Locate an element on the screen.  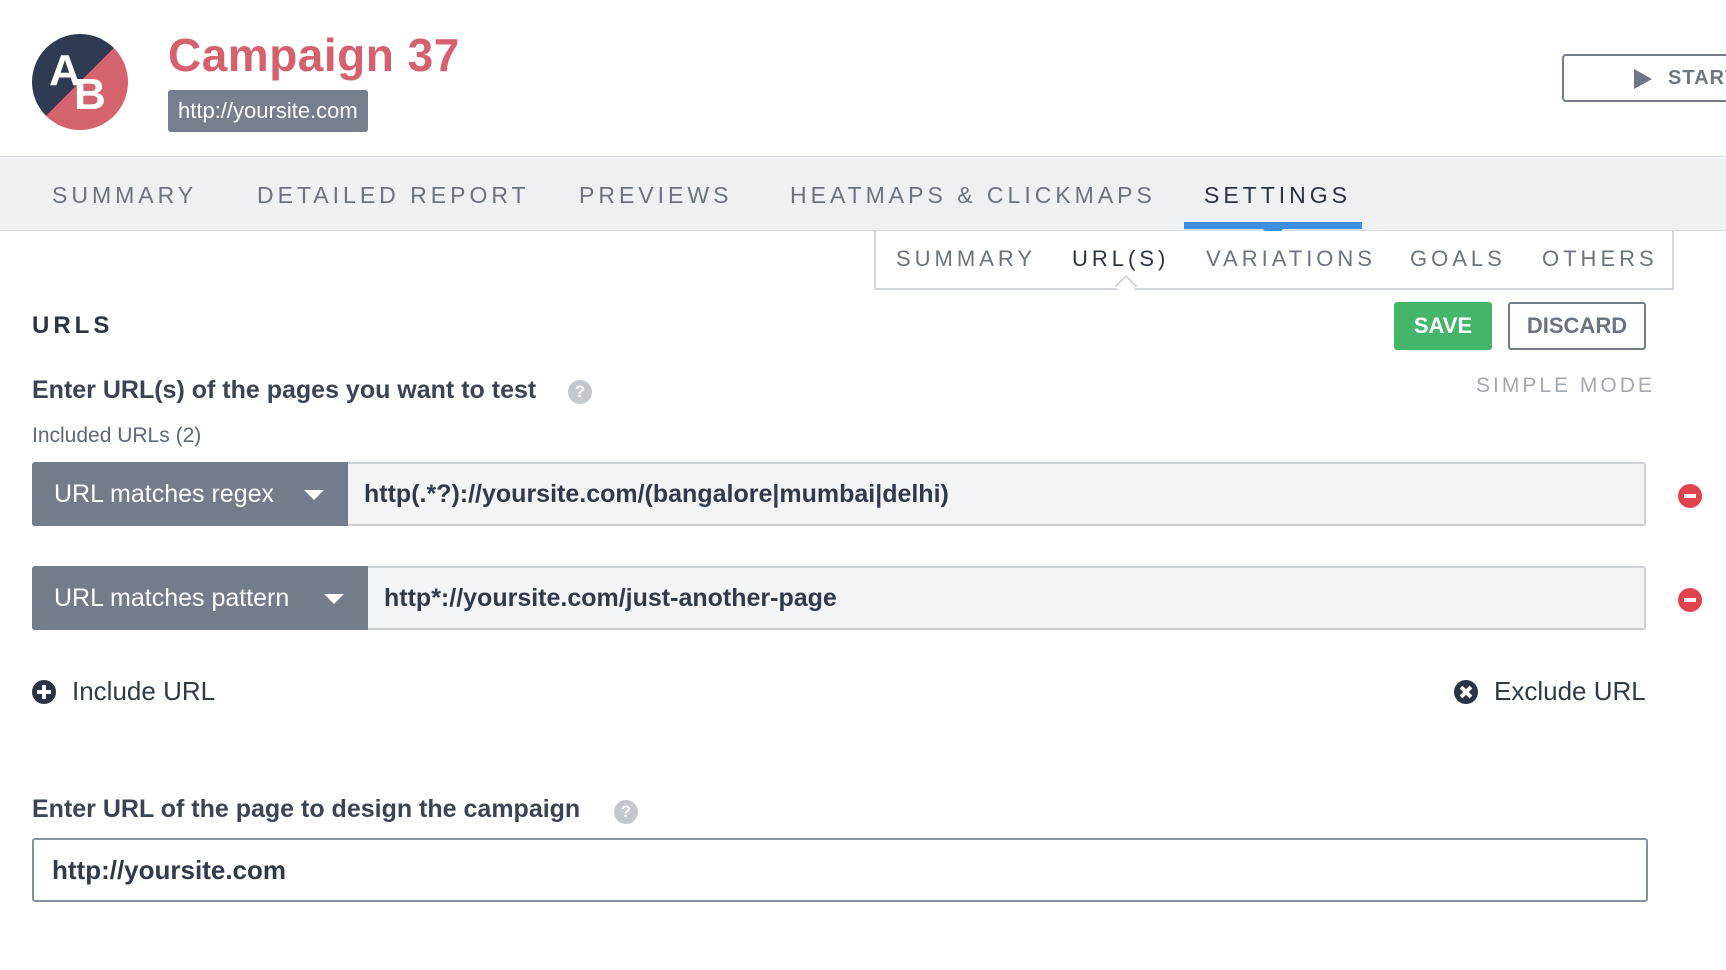
play-icon is located at coordinates (1643, 79).